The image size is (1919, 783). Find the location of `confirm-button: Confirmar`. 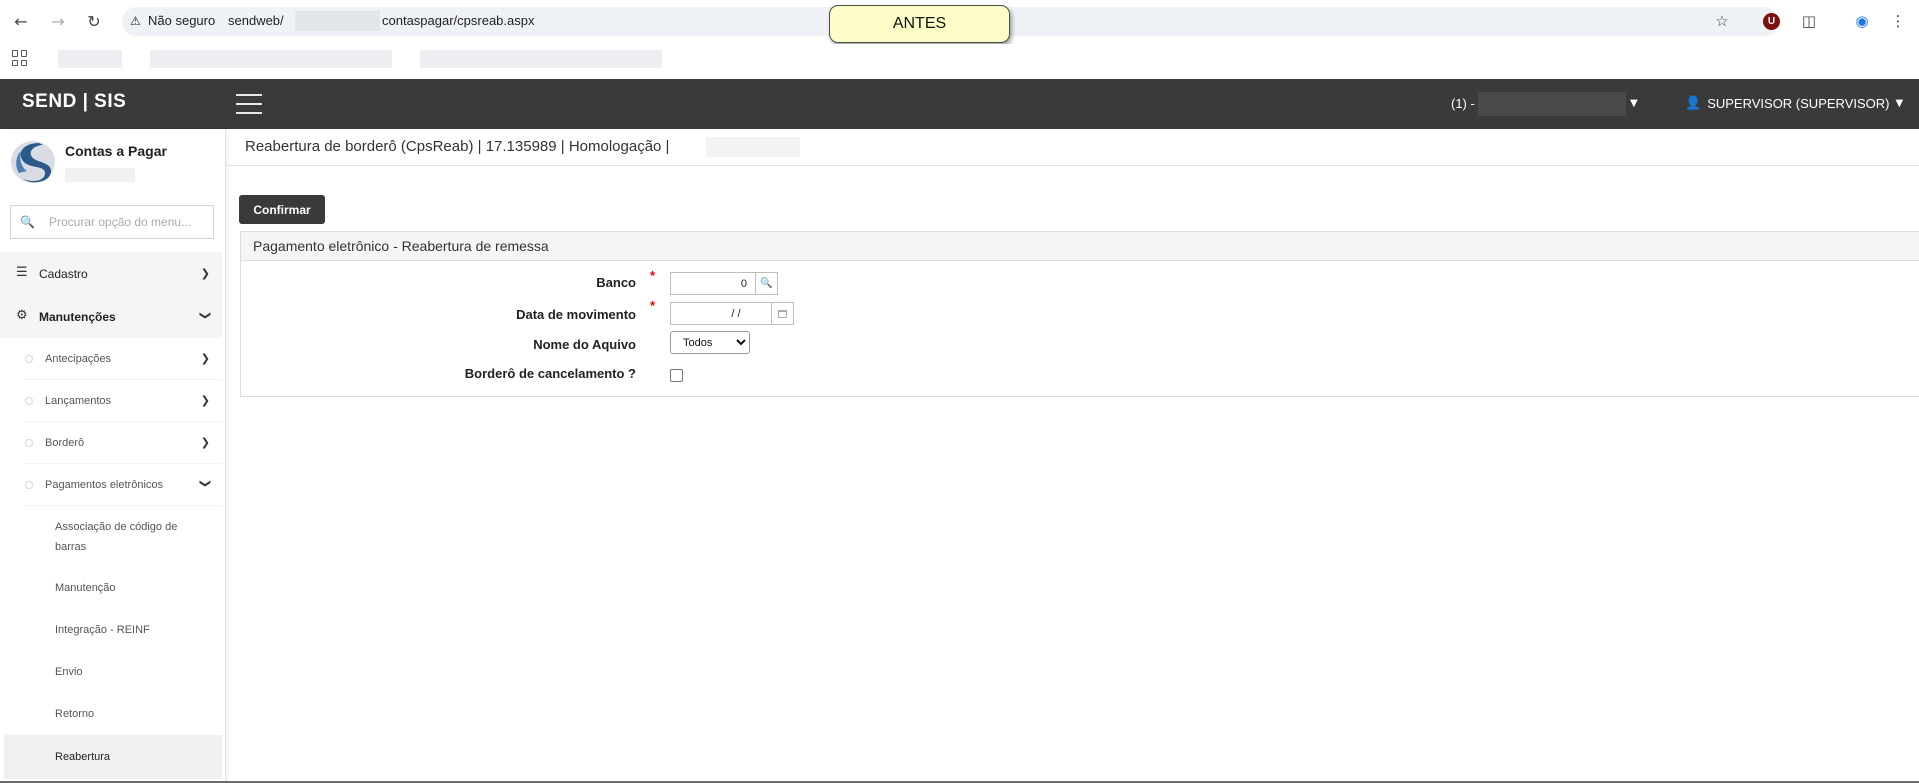

confirm-button: Confirmar is located at coordinates (282, 209).